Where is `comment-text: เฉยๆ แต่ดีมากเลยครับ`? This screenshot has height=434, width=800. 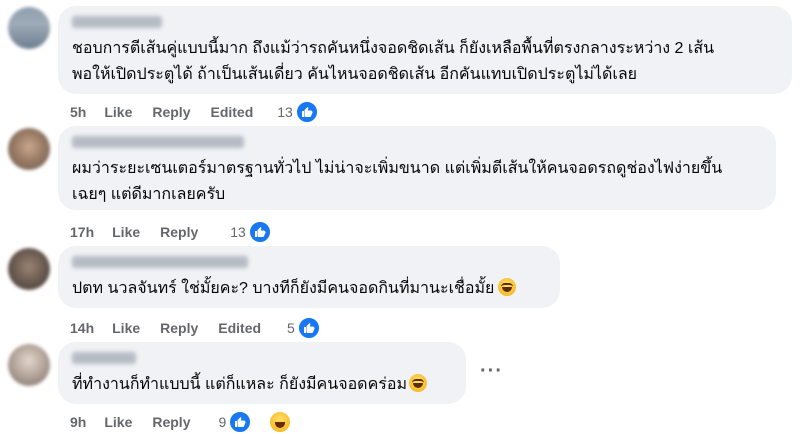
comment-text: เฉยๆ แต่ดีมากเลยครับ is located at coordinates (149, 194).